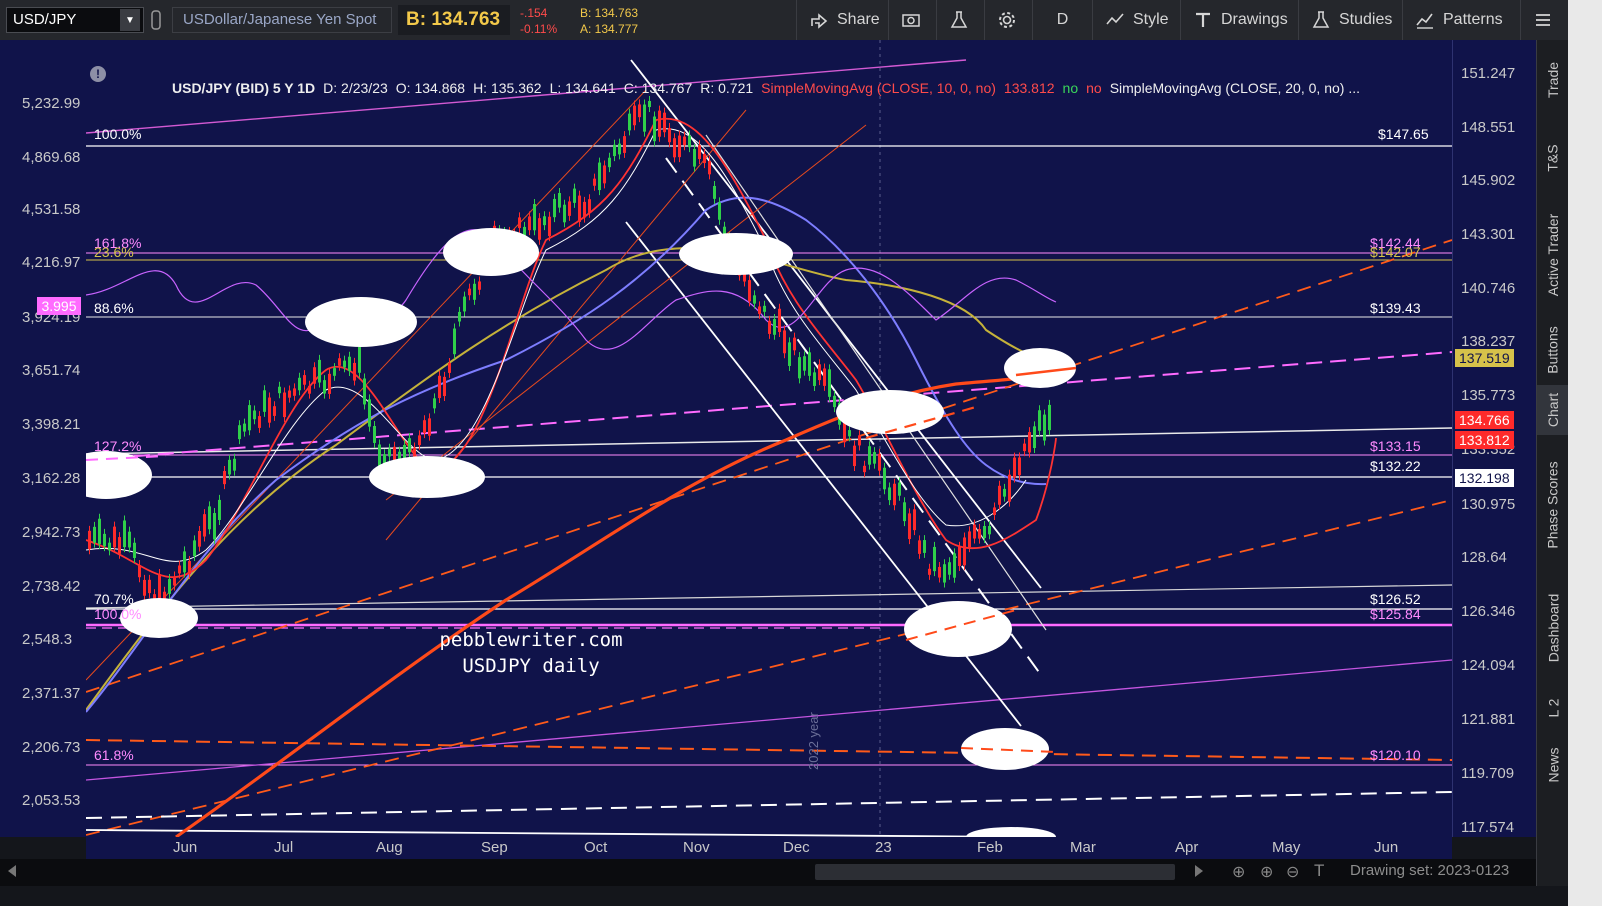  I want to click on flask-button, so click(960, 20).